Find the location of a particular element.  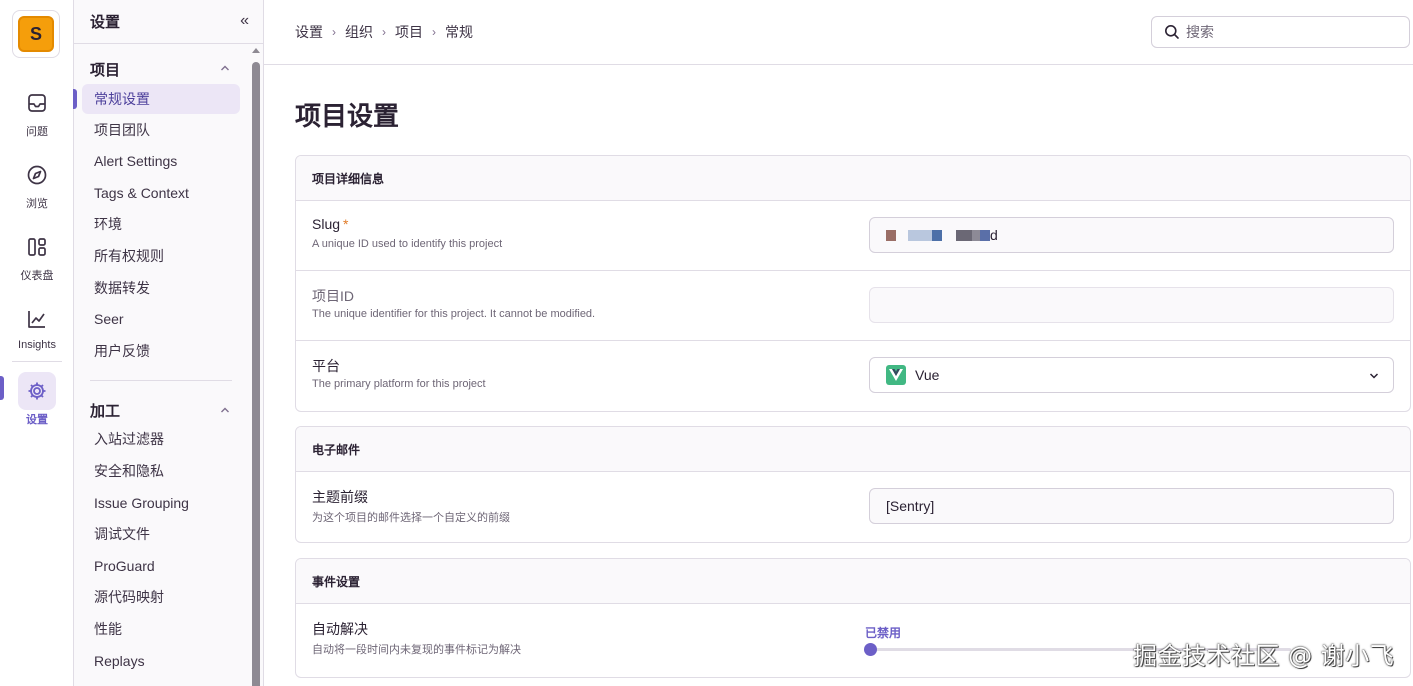

inbox-icon is located at coordinates (37, 103).